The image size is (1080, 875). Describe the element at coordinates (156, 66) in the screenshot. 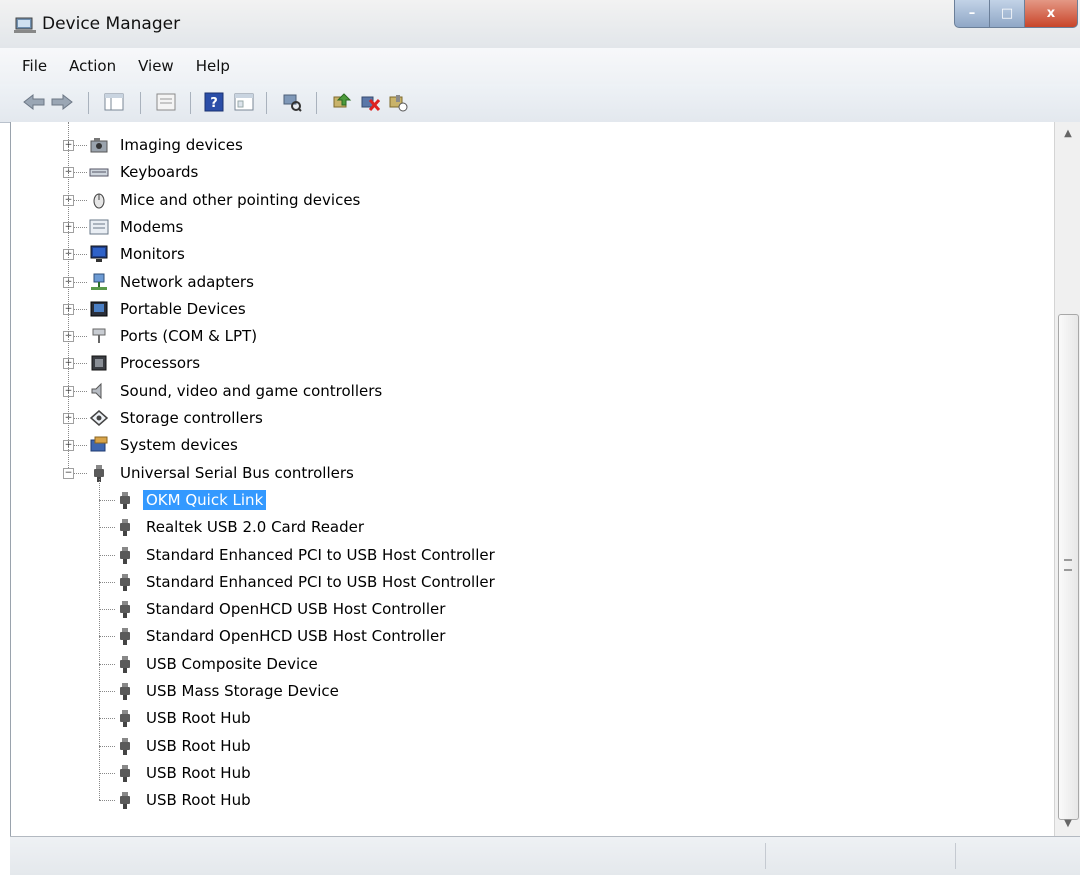

I see `menu-view: View` at that location.